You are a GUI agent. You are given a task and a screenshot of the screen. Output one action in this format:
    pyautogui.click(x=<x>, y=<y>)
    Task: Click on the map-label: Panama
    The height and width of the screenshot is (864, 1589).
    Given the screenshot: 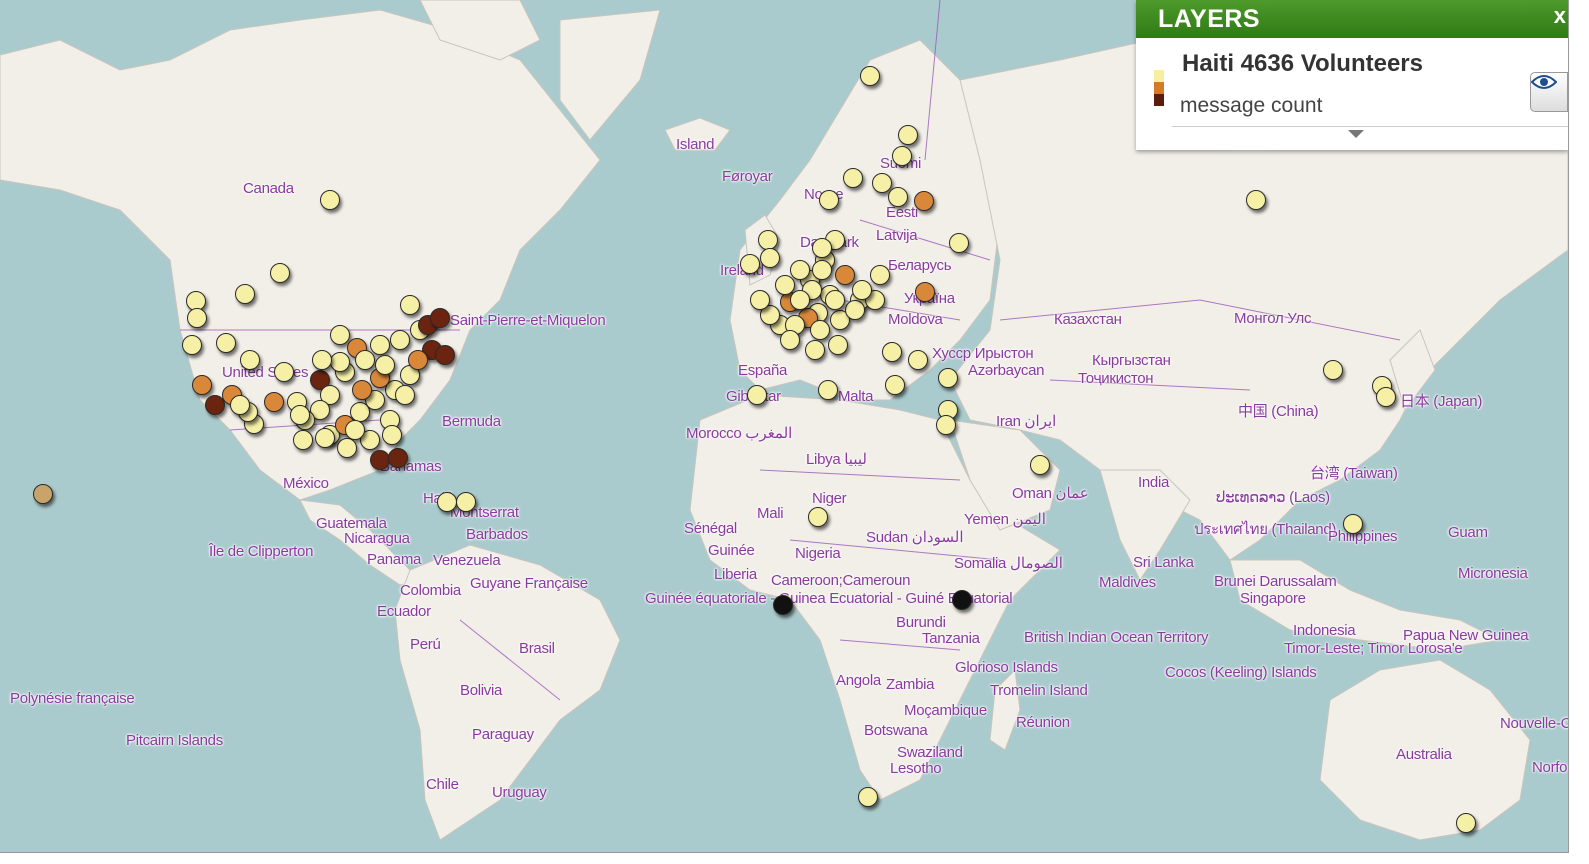 What is the action you would take?
    pyautogui.click(x=394, y=559)
    